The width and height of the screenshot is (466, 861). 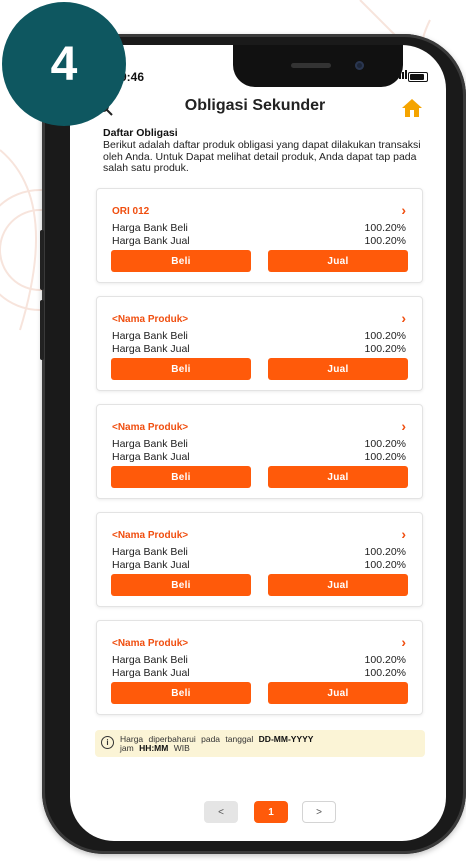 What do you see at coordinates (412, 108) in the screenshot?
I see `home-icon` at bounding box center [412, 108].